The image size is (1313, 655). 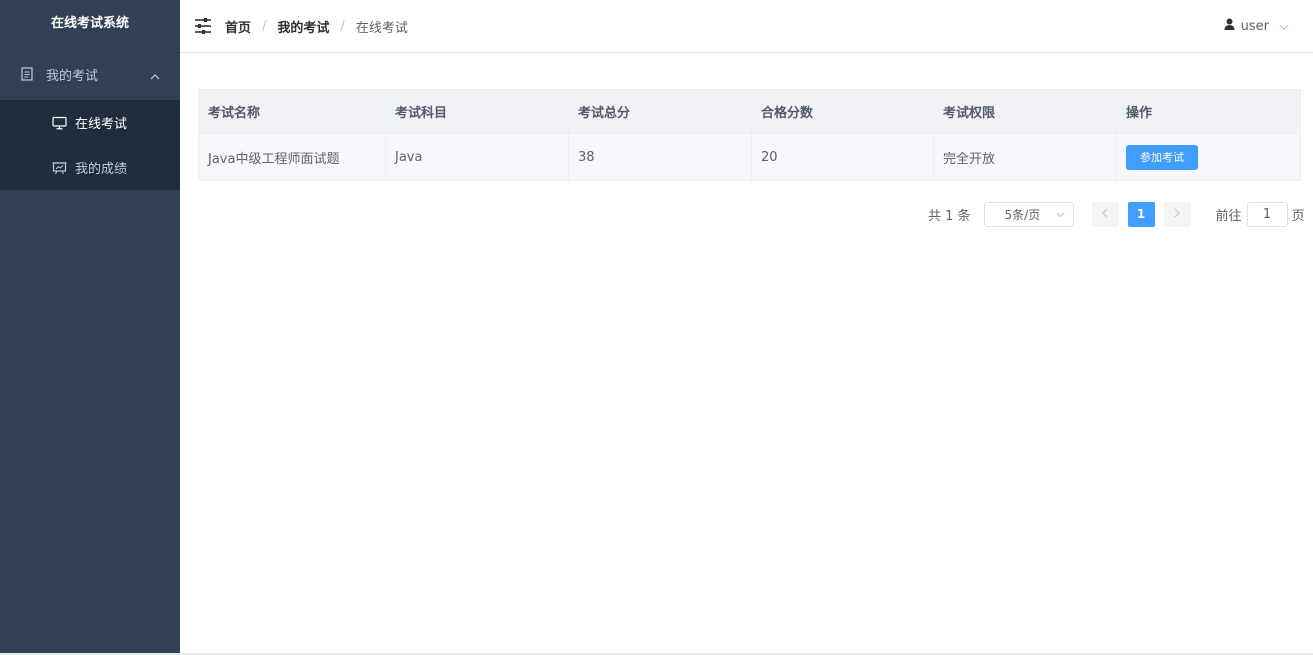 What do you see at coordinates (1025, 157) in the screenshot?
I see `cell-permission: 完全开放` at bounding box center [1025, 157].